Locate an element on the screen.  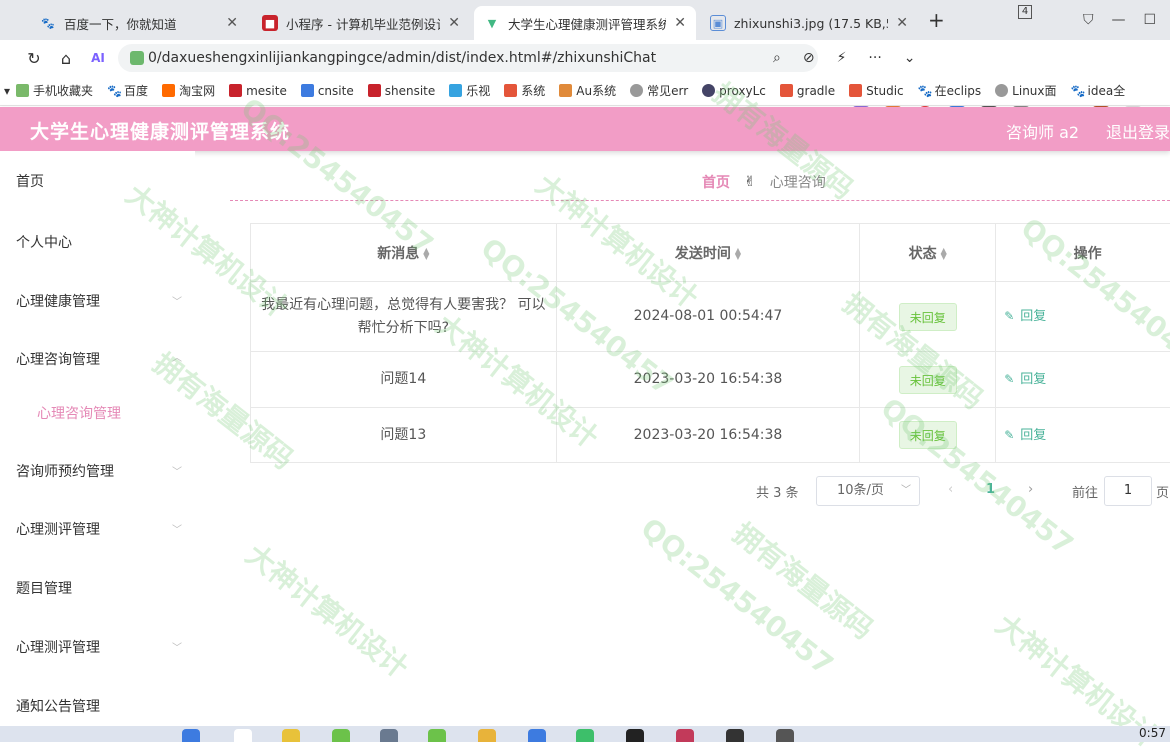
sidebar-item-questions: 题目管理 is located at coordinates (44, 588).